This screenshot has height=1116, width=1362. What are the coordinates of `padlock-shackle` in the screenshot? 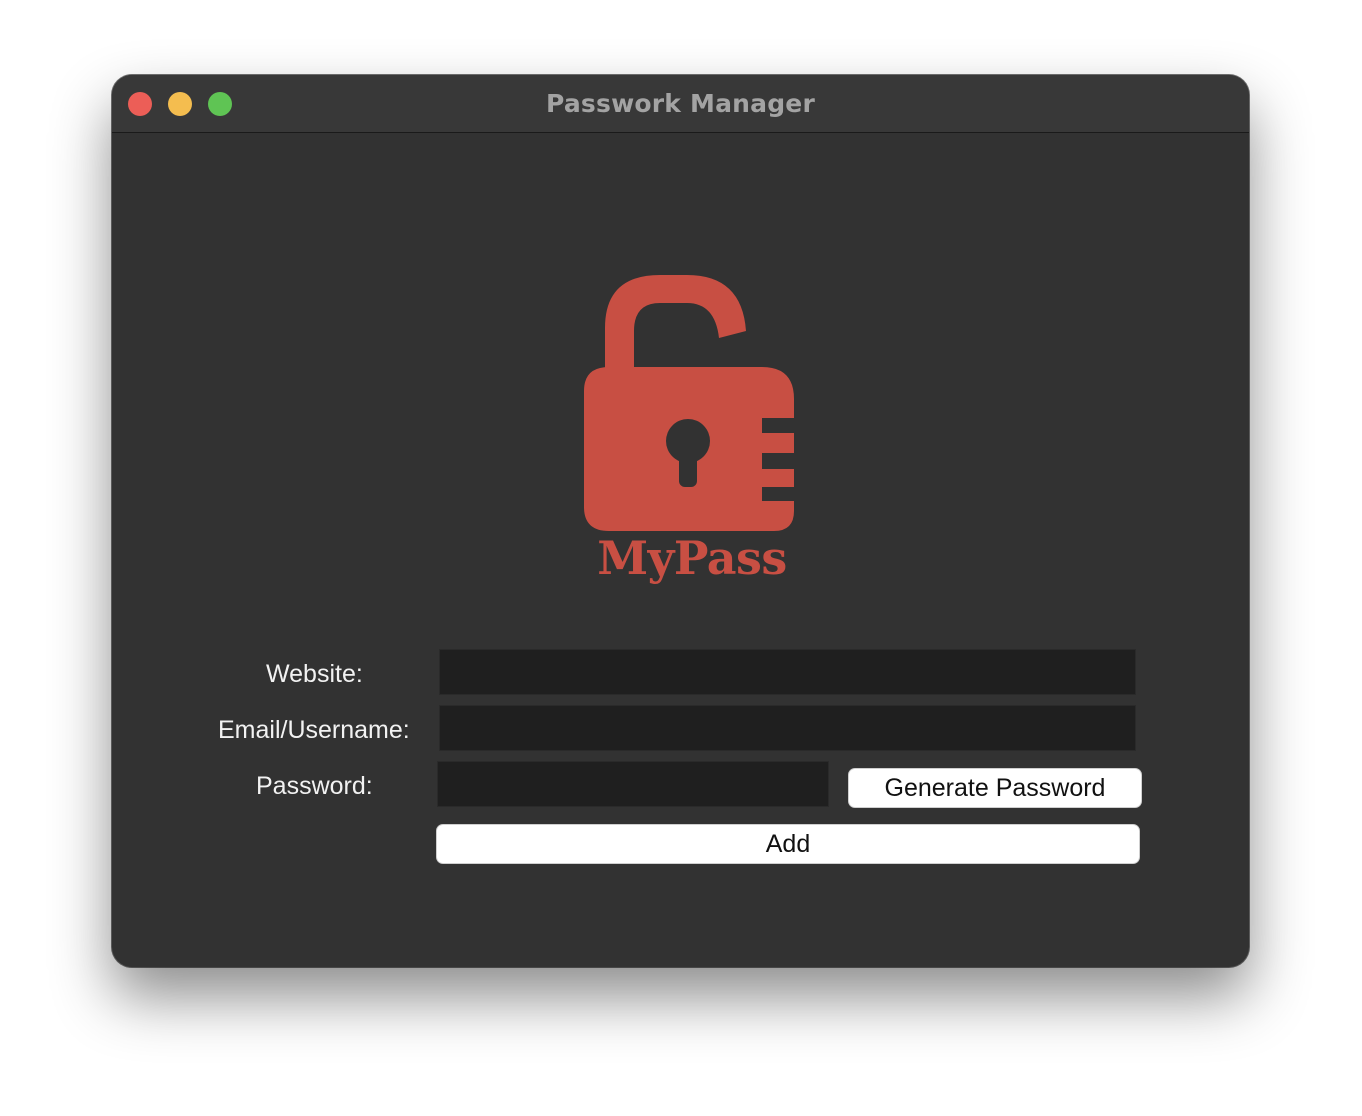 It's located at (675, 324).